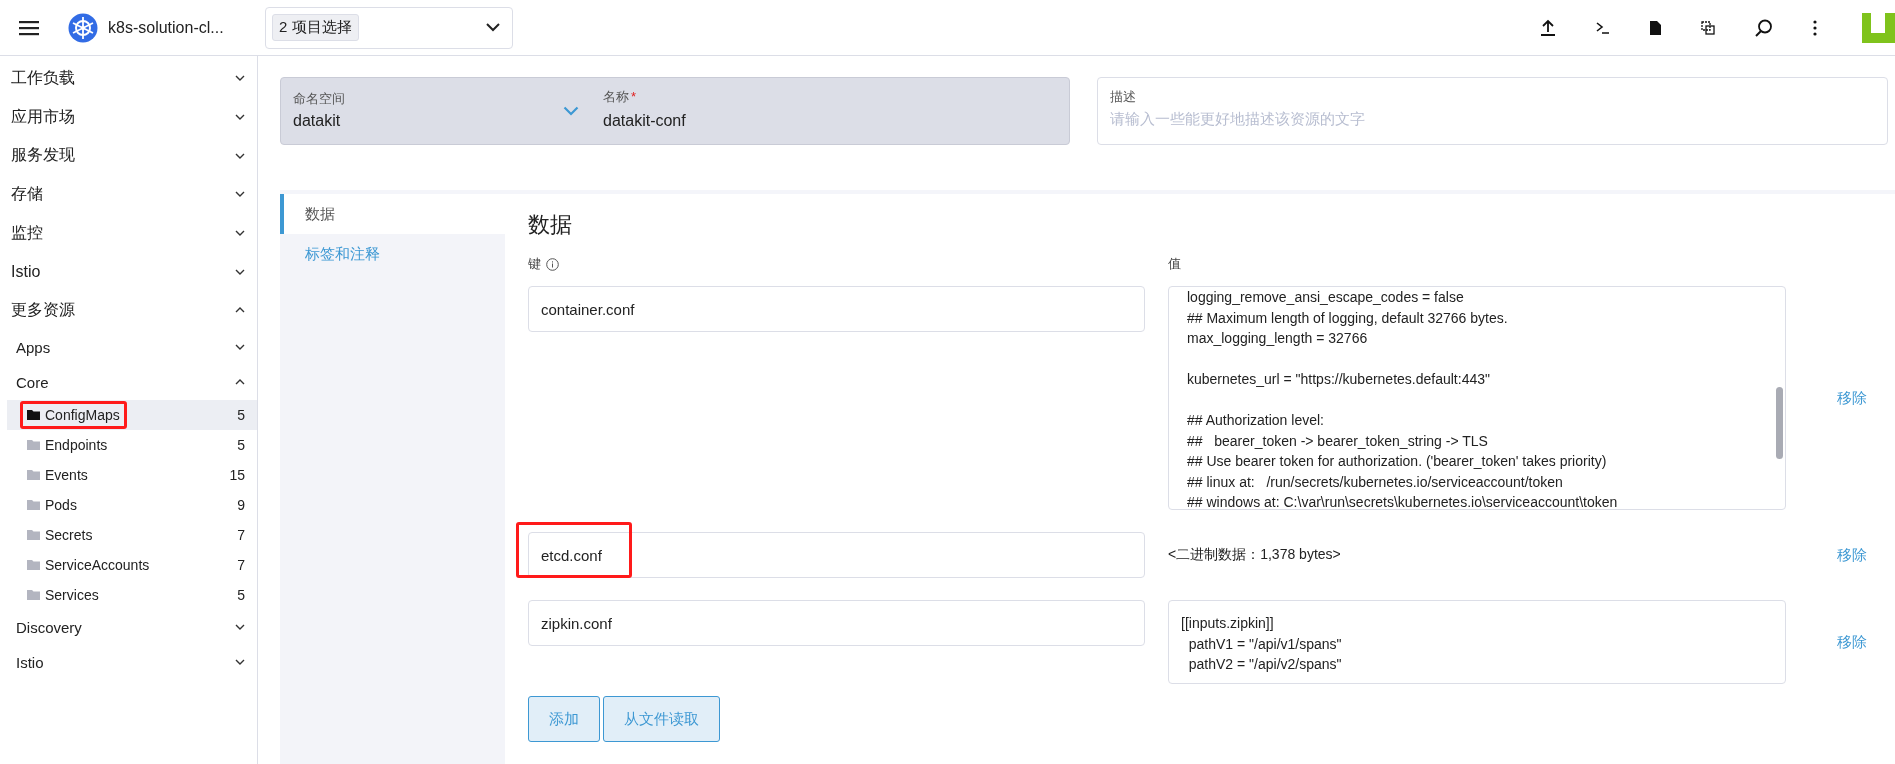  What do you see at coordinates (392, 214) in the screenshot?
I see `side-tab: 数据` at bounding box center [392, 214].